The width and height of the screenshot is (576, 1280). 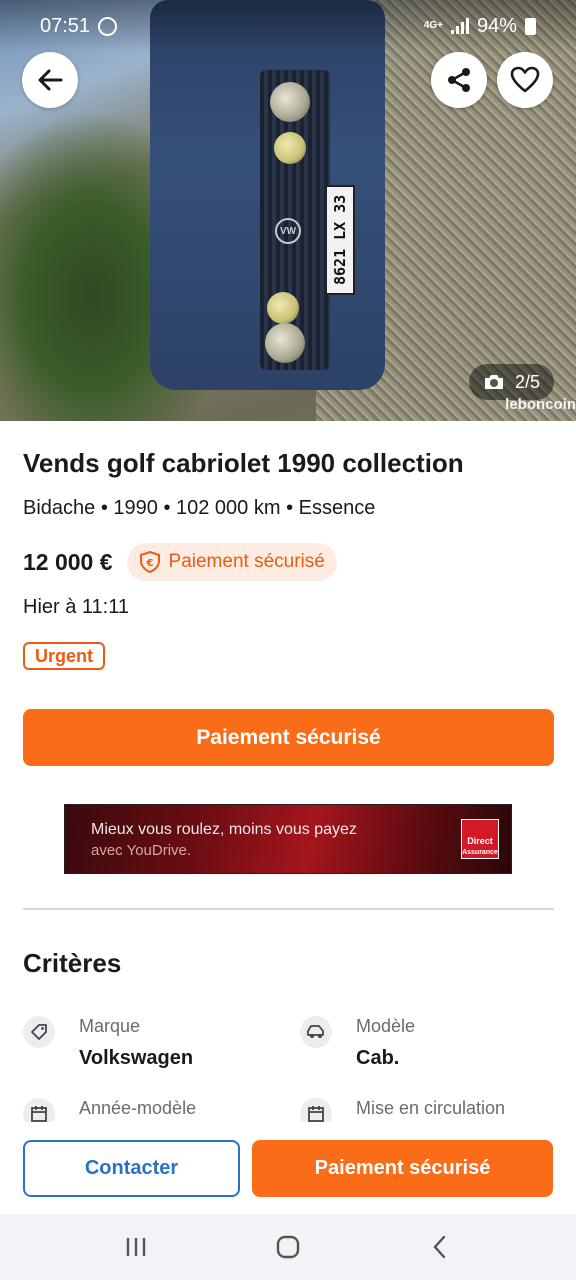 What do you see at coordinates (386, 1026) in the screenshot?
I see `criteria-label: Modèle` at bounding box center [386, 1026].